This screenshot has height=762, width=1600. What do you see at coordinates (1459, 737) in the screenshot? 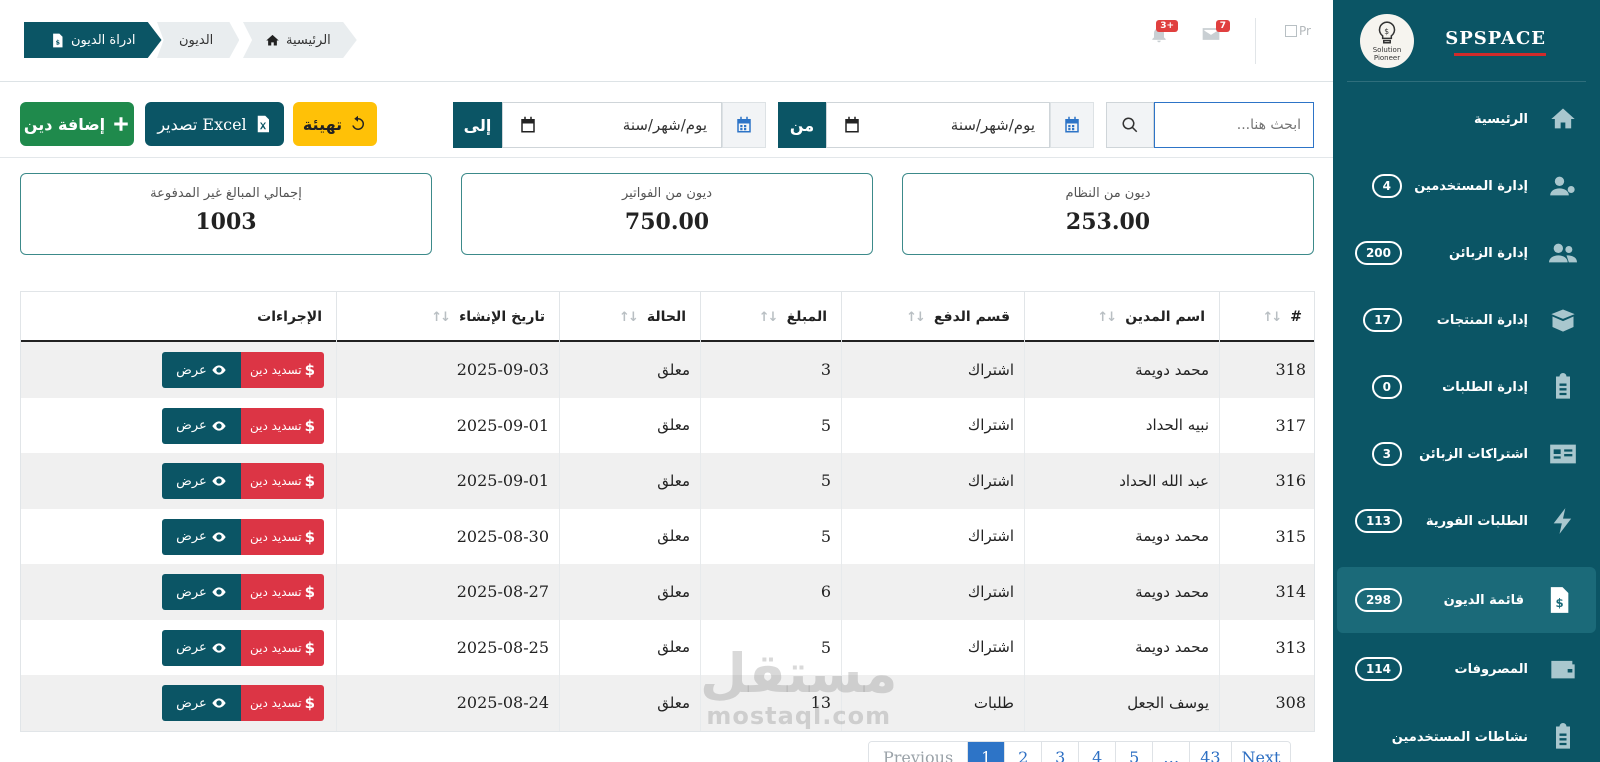
I see `sidebar-item-label: نشاطات المستخدمين` at bounding box center [1459, 737].